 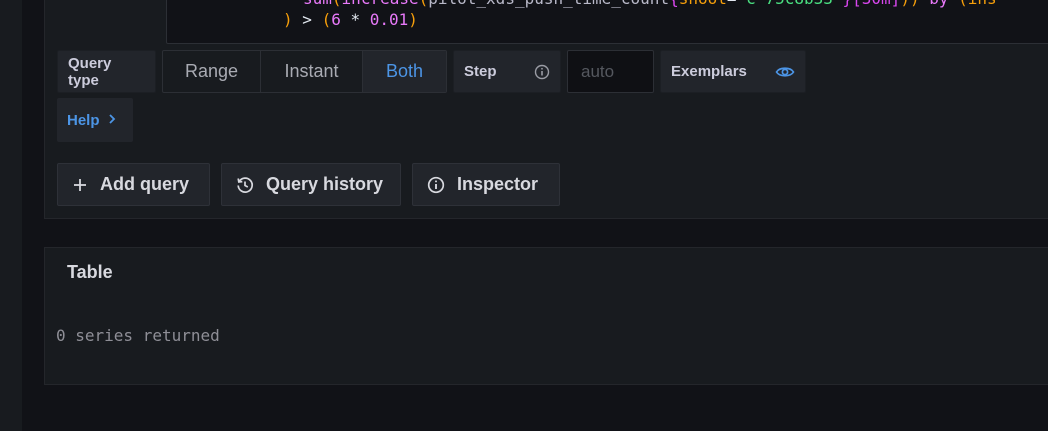 I want to click on query-history-label: Query history, so click(x=325, y=184).